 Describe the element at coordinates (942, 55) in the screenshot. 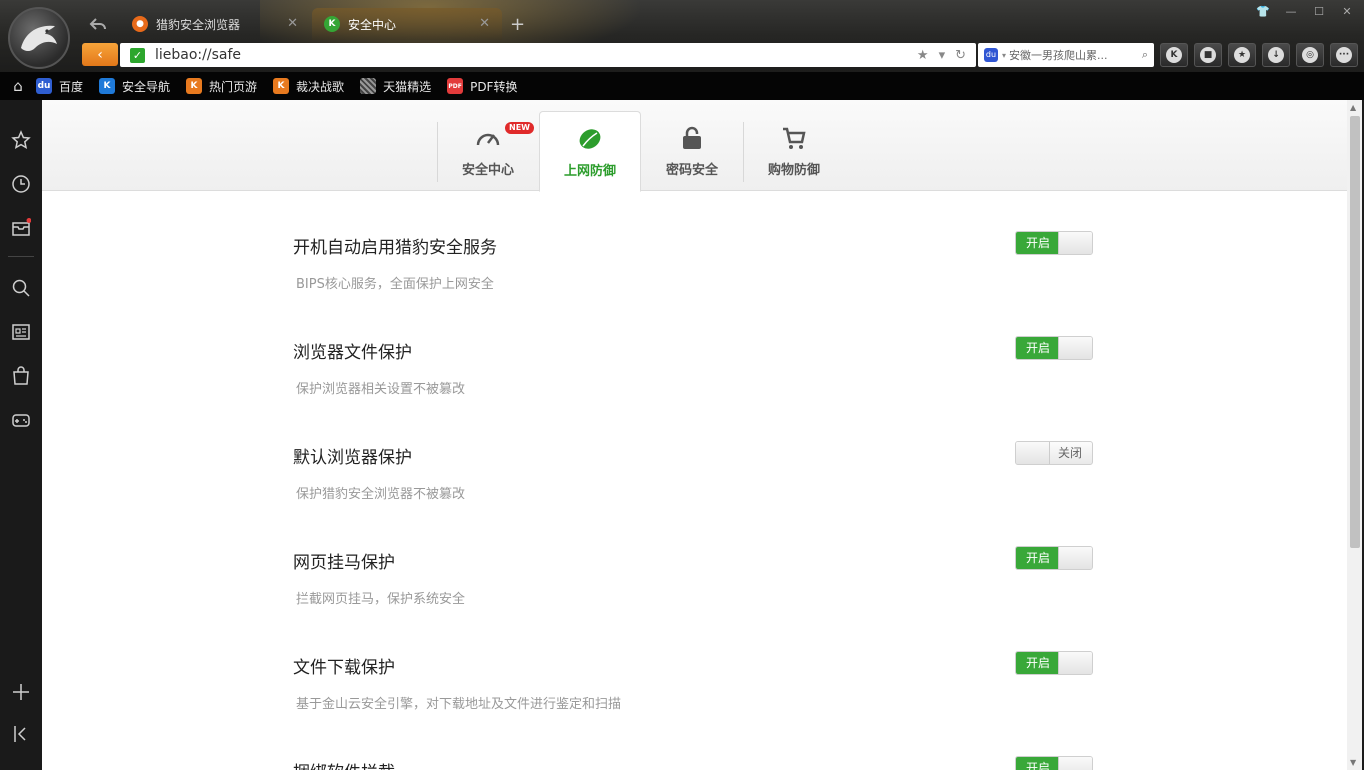

I see `dropdown-arrow-icon: ▾` at that location.